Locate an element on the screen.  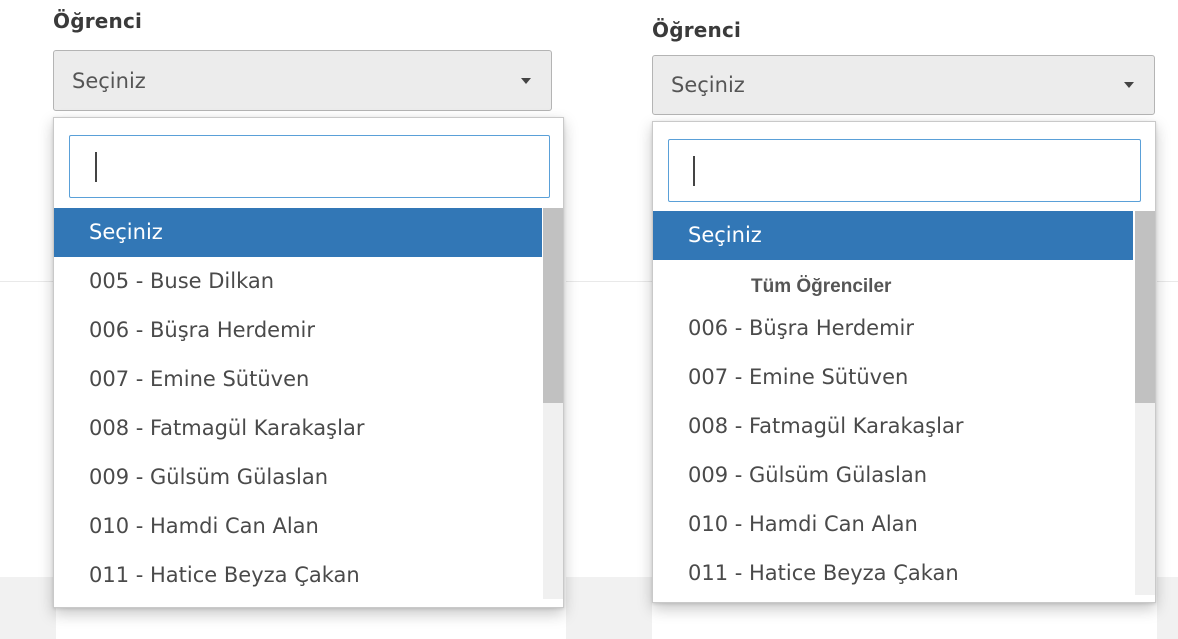
list-item: 005 - Buse Dilkan is located at coordinates (298, 281).